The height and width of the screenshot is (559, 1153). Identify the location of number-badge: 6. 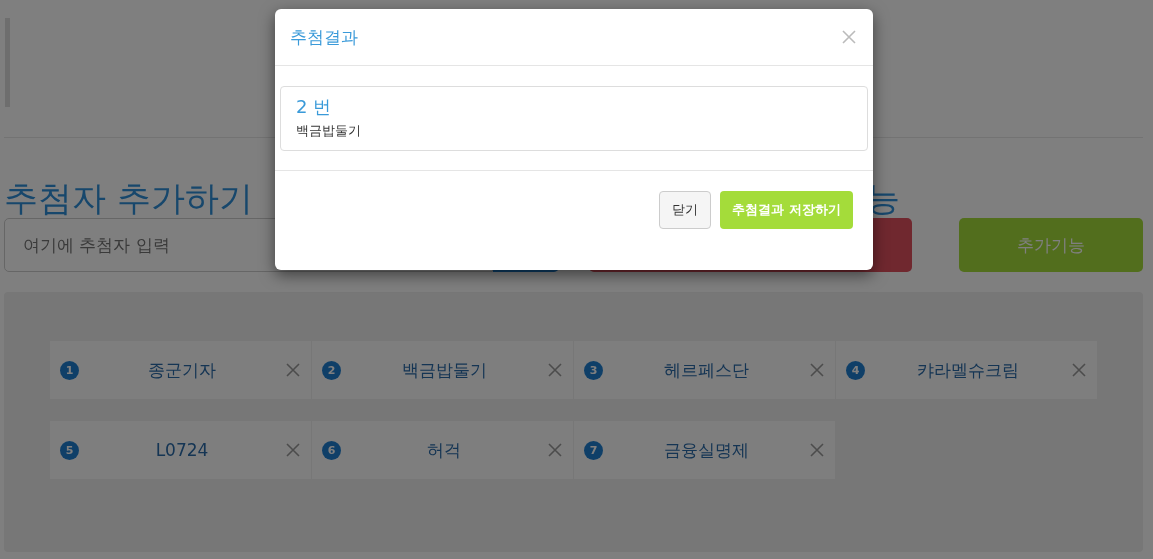
(331, 450).